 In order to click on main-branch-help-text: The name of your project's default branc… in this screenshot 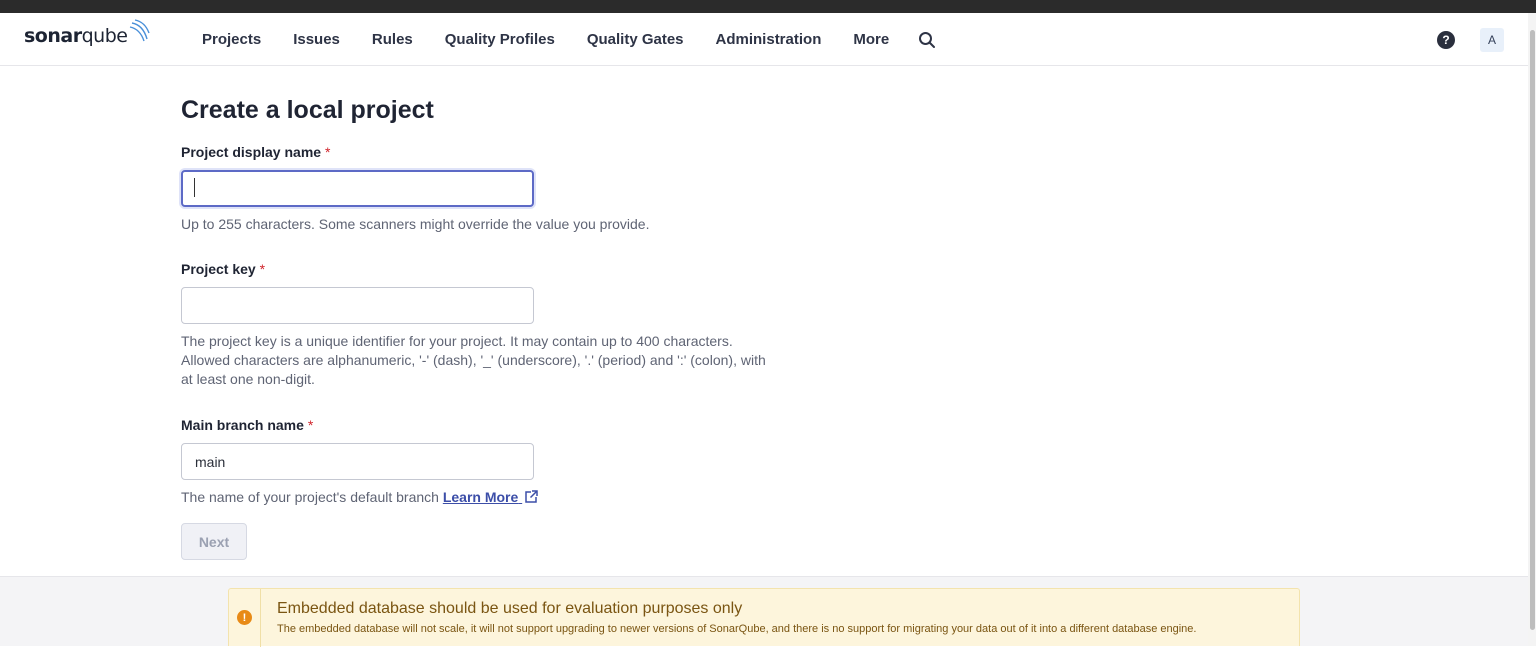, I will do `click(310, 497)`.